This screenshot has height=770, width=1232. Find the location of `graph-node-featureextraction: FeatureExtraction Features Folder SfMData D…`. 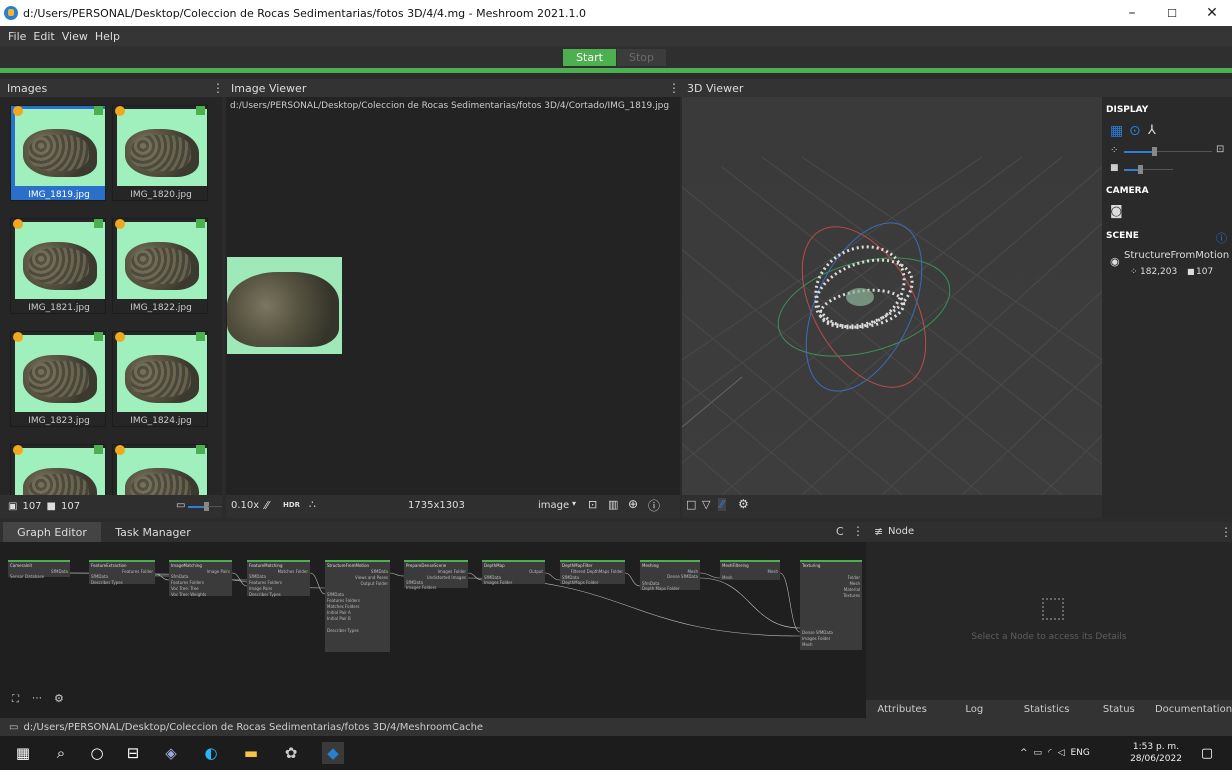

graph-node-featureextraction: FeatureExtraction Features Folder SfMData D… is located at coordinates (122, 572).